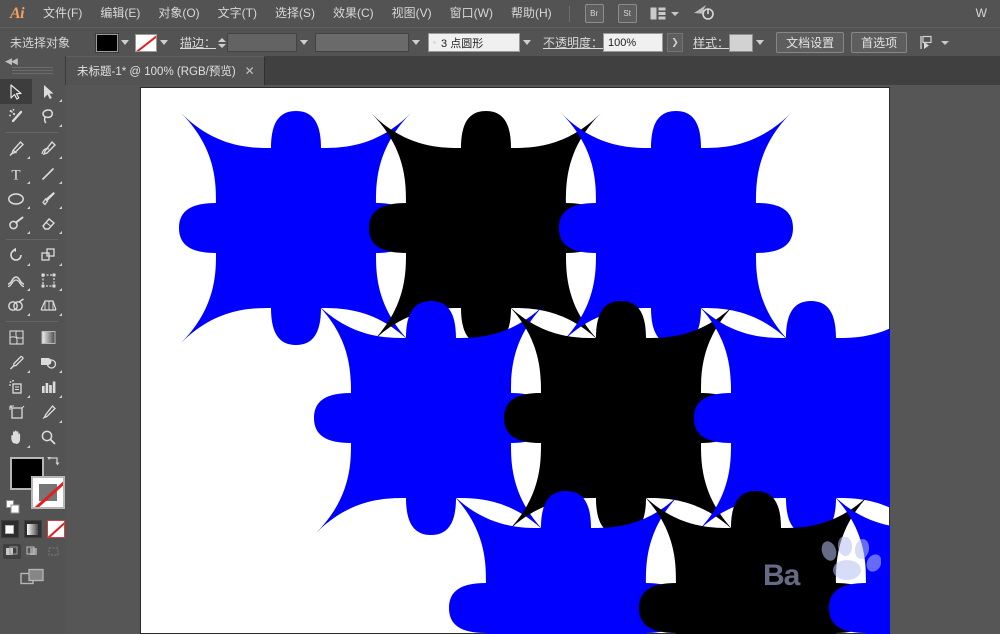  What do you see at coordinates (16, 255) in the screenshot?
I see `tool-rotate` at bounding box center [16, 255].